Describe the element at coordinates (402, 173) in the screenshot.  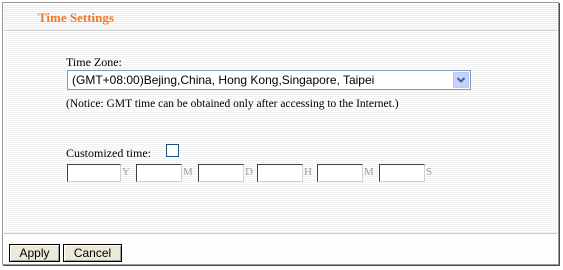
I see `second-field` at that location.